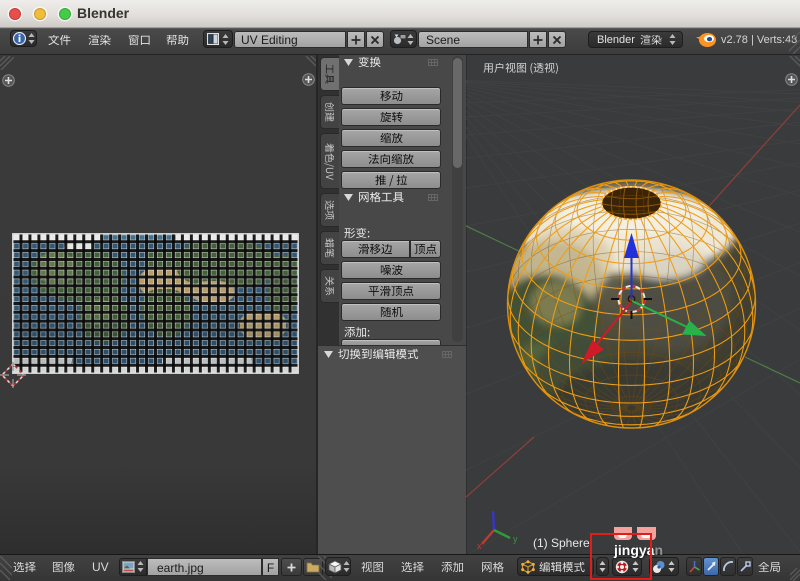 The image size is (800, 581). Describe the element at coordinates (515, 539) in the screenshot. I see `svg-text: y` at that location.